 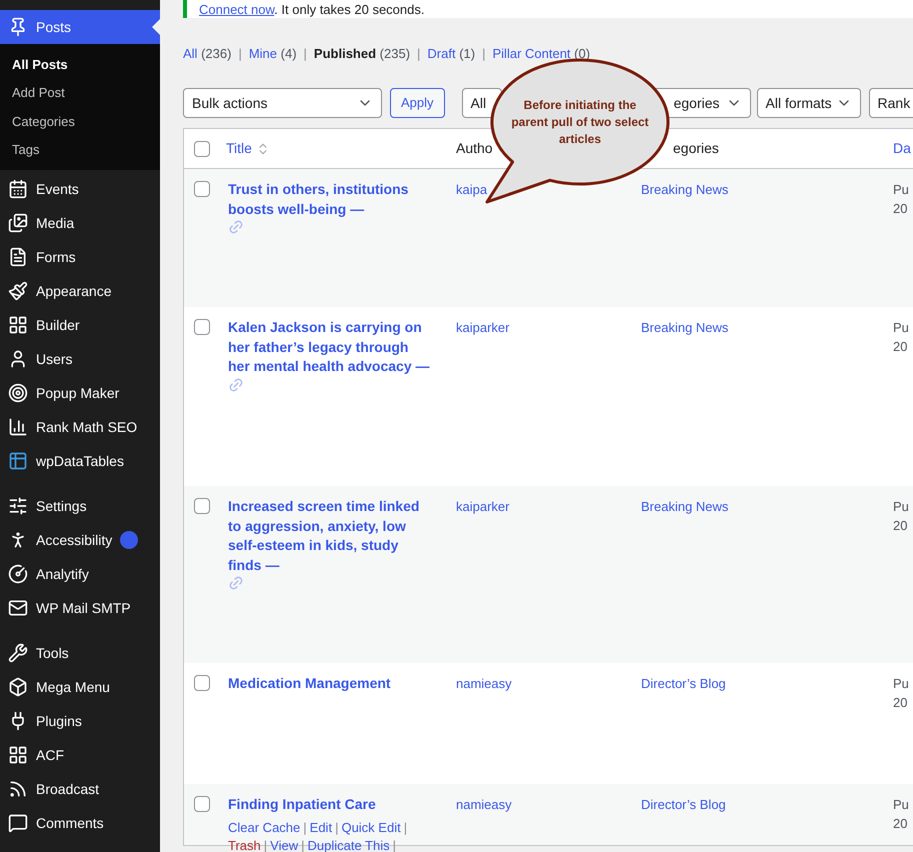 I want to click on checkbox, so click(x=202, y=148).